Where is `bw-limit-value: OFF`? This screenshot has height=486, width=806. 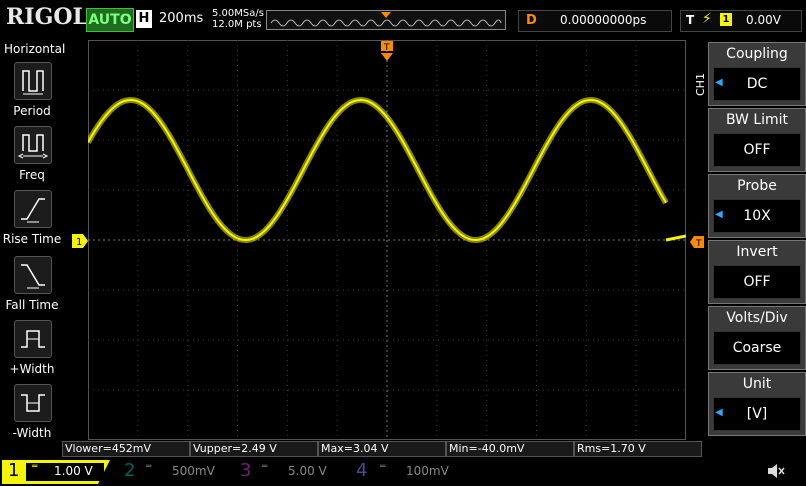
bw-limit-value: OFF is located at coordinates (757, 150).